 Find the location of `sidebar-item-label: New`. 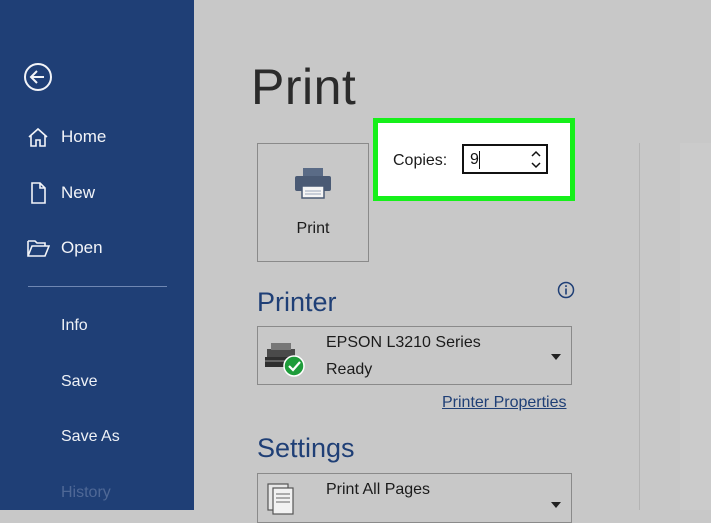

sidebar-item-label: New is located at coordinates (78, 192).